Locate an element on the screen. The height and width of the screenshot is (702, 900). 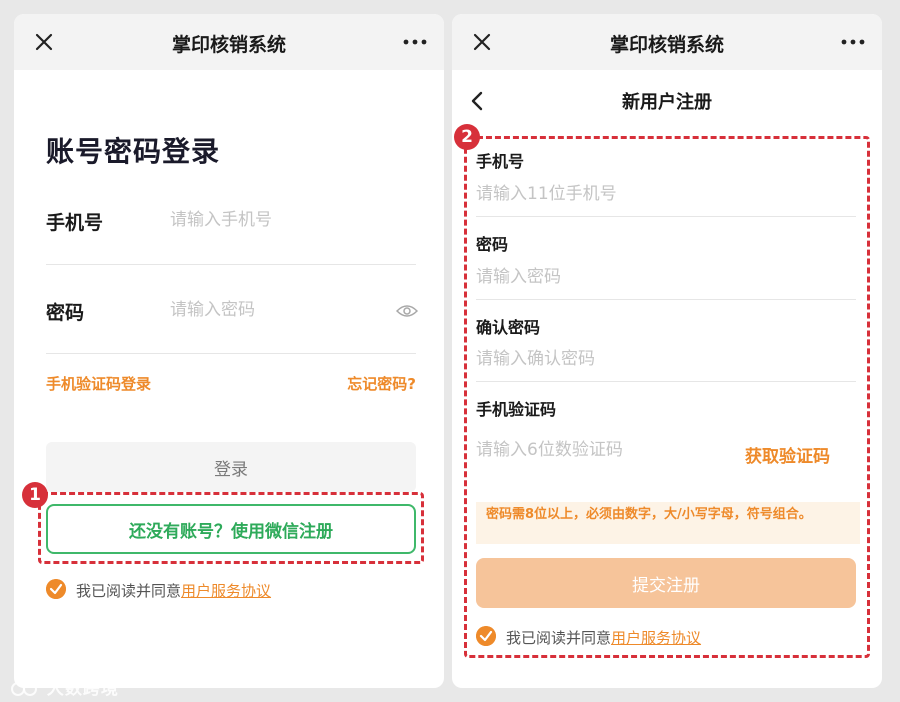
step-badge: 2 is located at coordinates (467, 137).